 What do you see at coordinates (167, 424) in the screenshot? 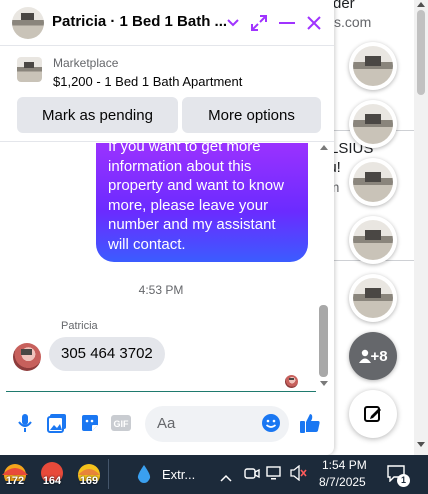
I see `composer: GIF Aa` at bounding box center [167, 424].